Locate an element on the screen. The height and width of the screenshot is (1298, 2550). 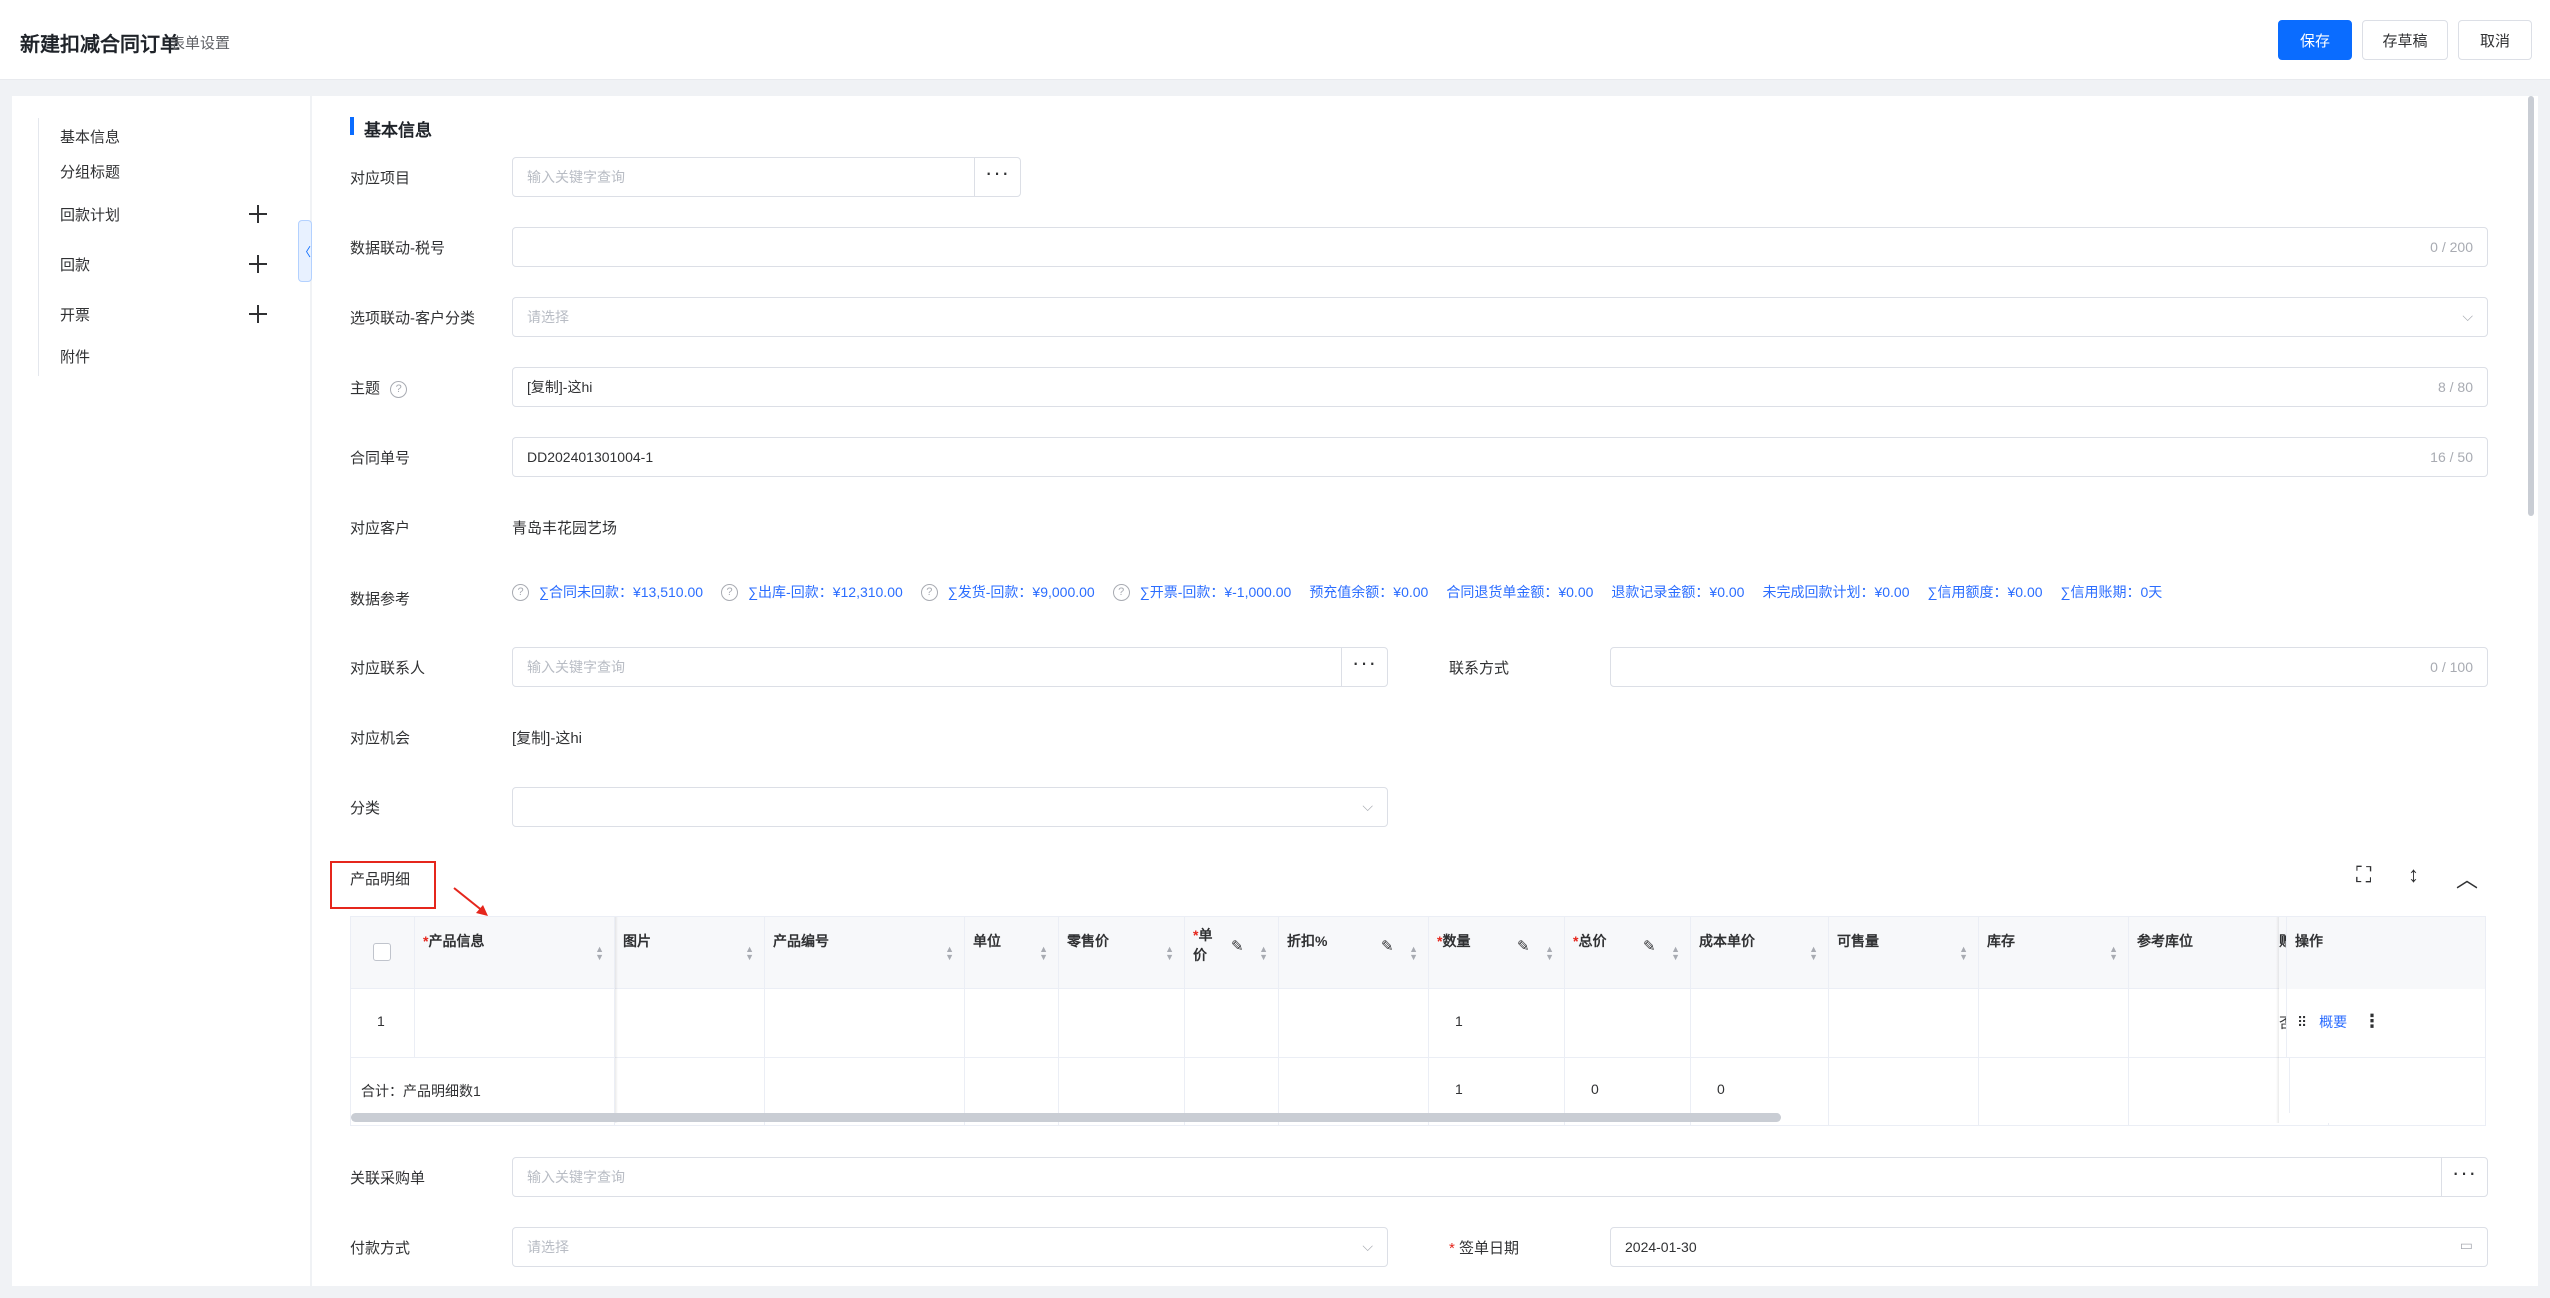
subject-value: [复制]-这hi is located at coordinates (560, 387).